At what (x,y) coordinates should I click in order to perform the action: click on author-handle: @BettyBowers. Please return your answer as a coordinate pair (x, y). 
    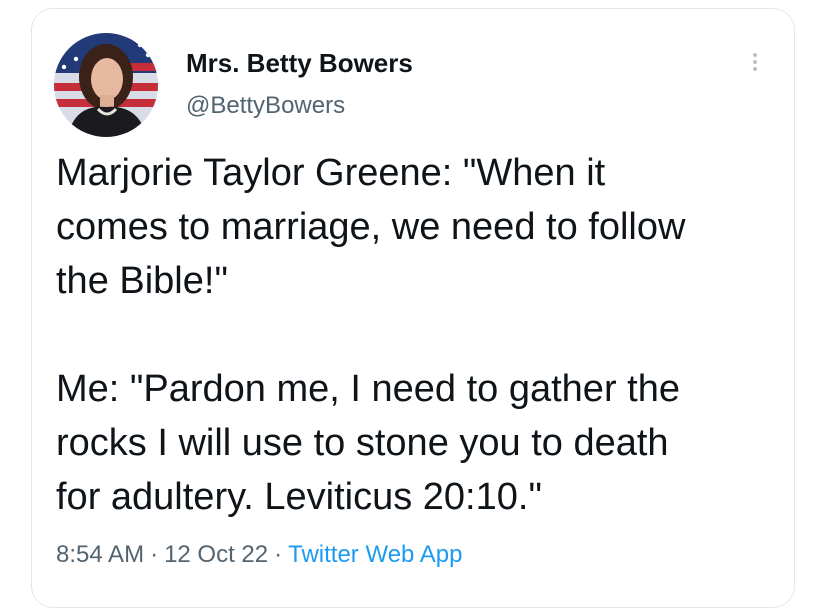
    Looking at the image, I should click on (265, 106).